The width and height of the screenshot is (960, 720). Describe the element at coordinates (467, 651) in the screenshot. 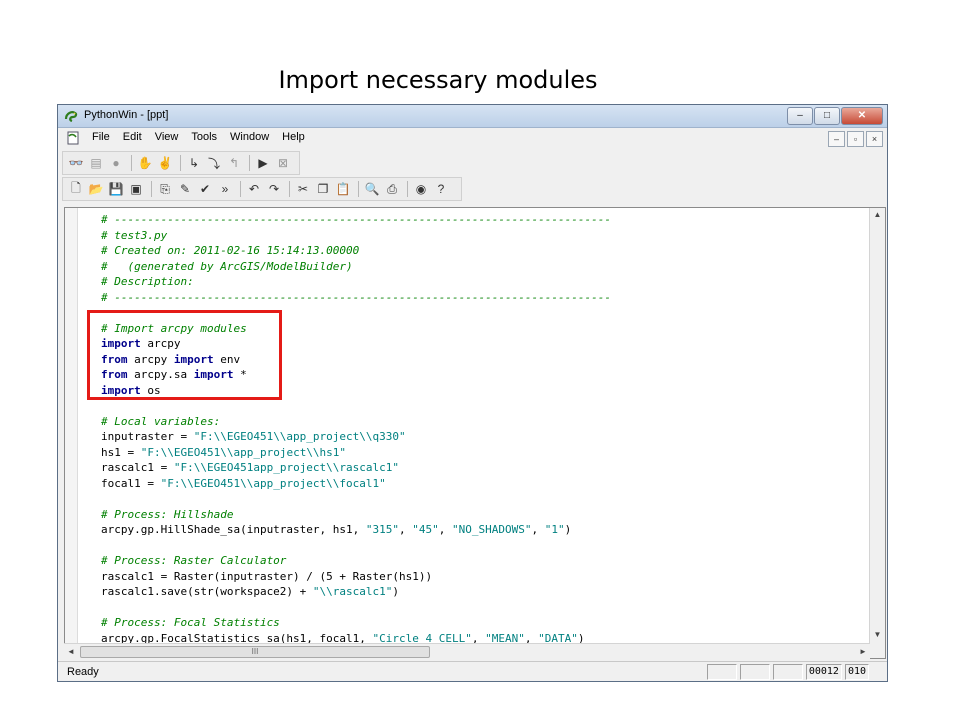

I see `horizontal-scrollbar: ◄ III ►` at that location.